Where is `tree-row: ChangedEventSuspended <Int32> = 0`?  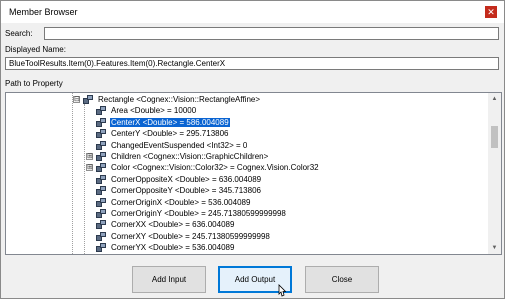
tree-row: ChangedEventSuspended <Int32> = 0 is located at coordinates (172, 145).